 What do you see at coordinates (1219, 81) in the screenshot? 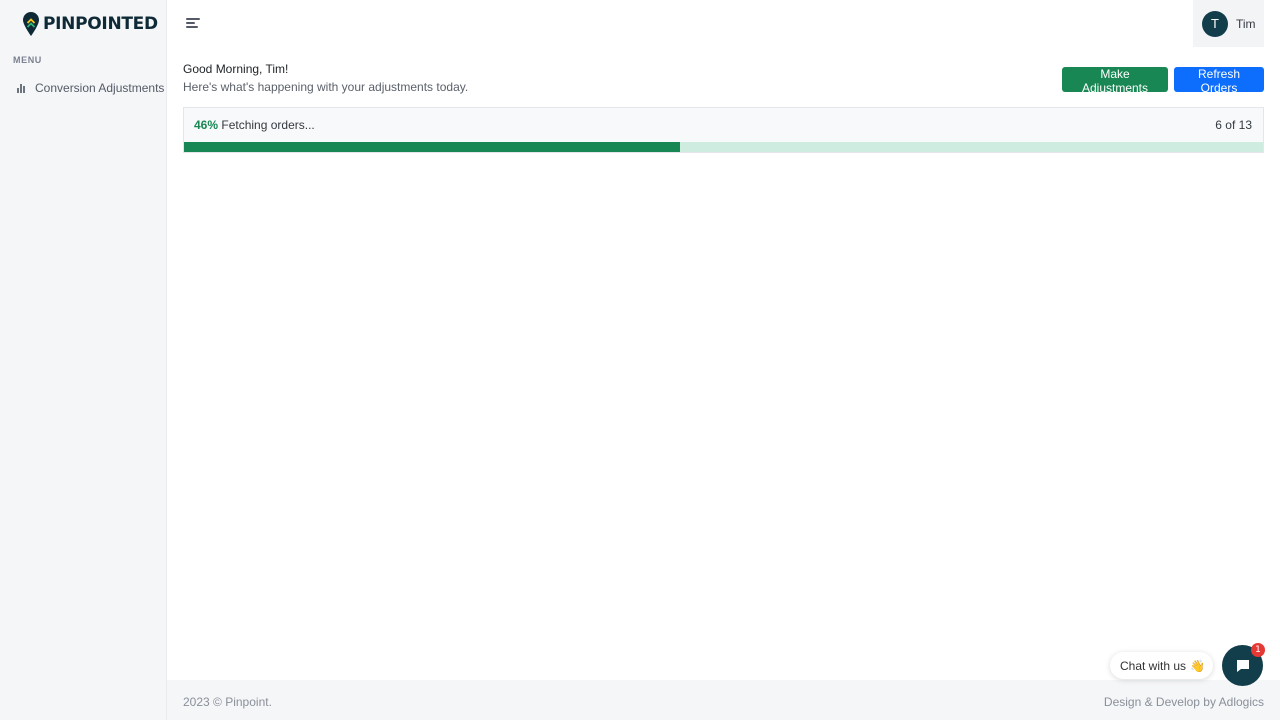
I see `refresh-orders-button: Refresh Orders` at bounding box center [1219, 81].